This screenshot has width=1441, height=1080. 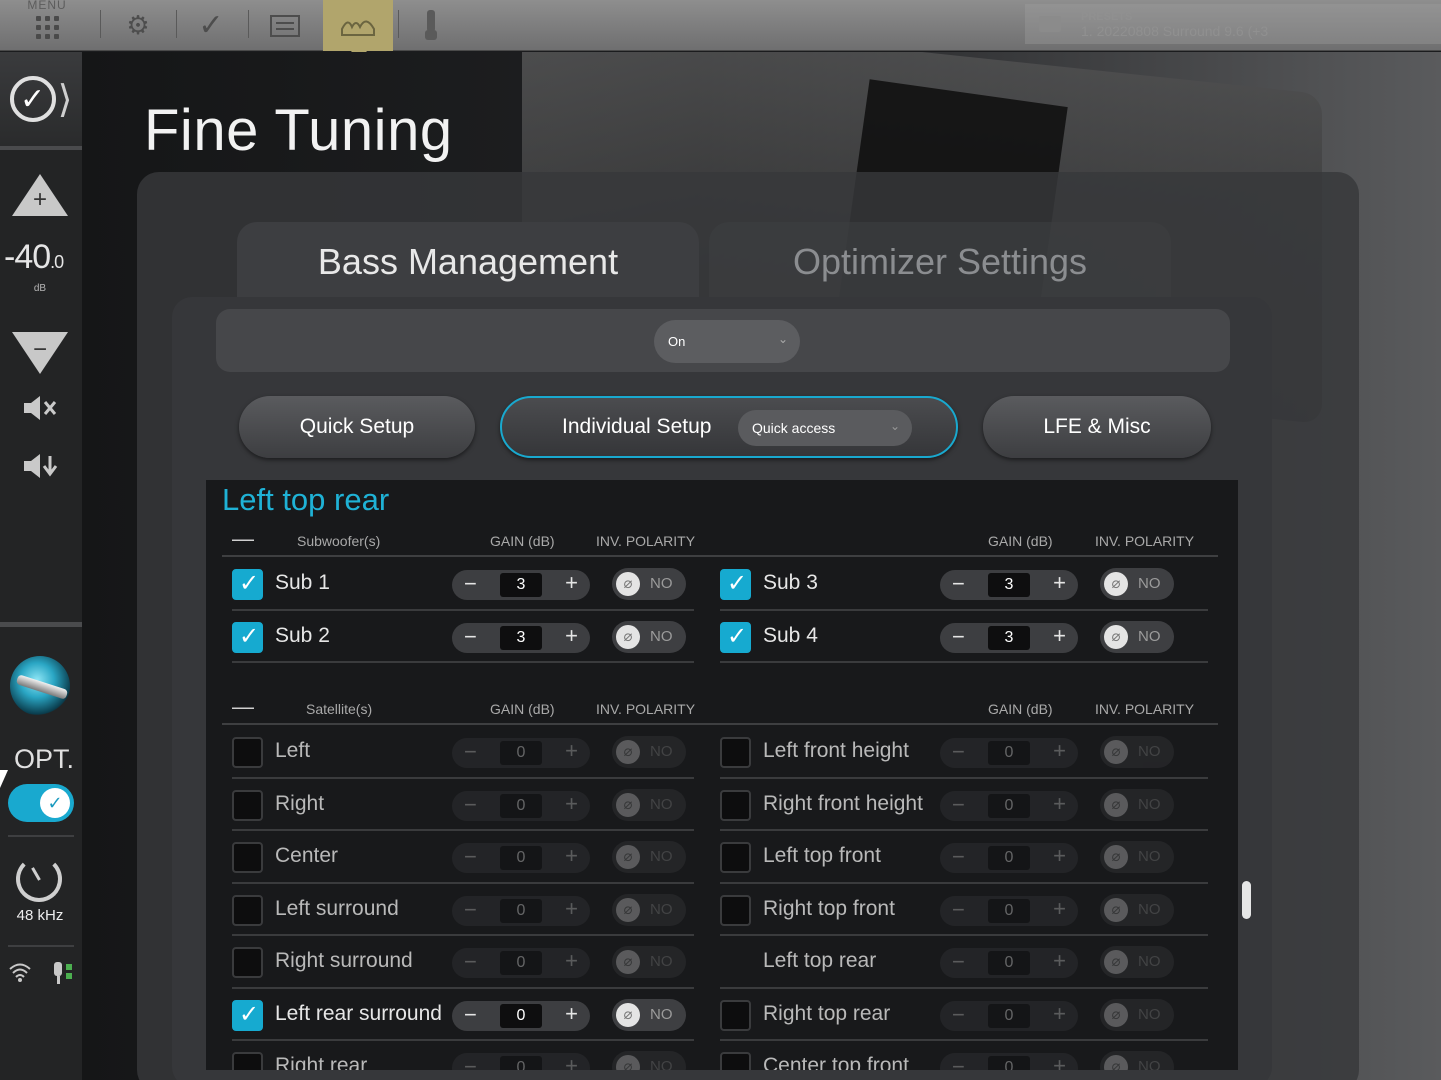 What do you see at coordinates (358, 30) in the screenshot?
I see `fine-tuning-tab-icon` at bounding box center [358, 30].